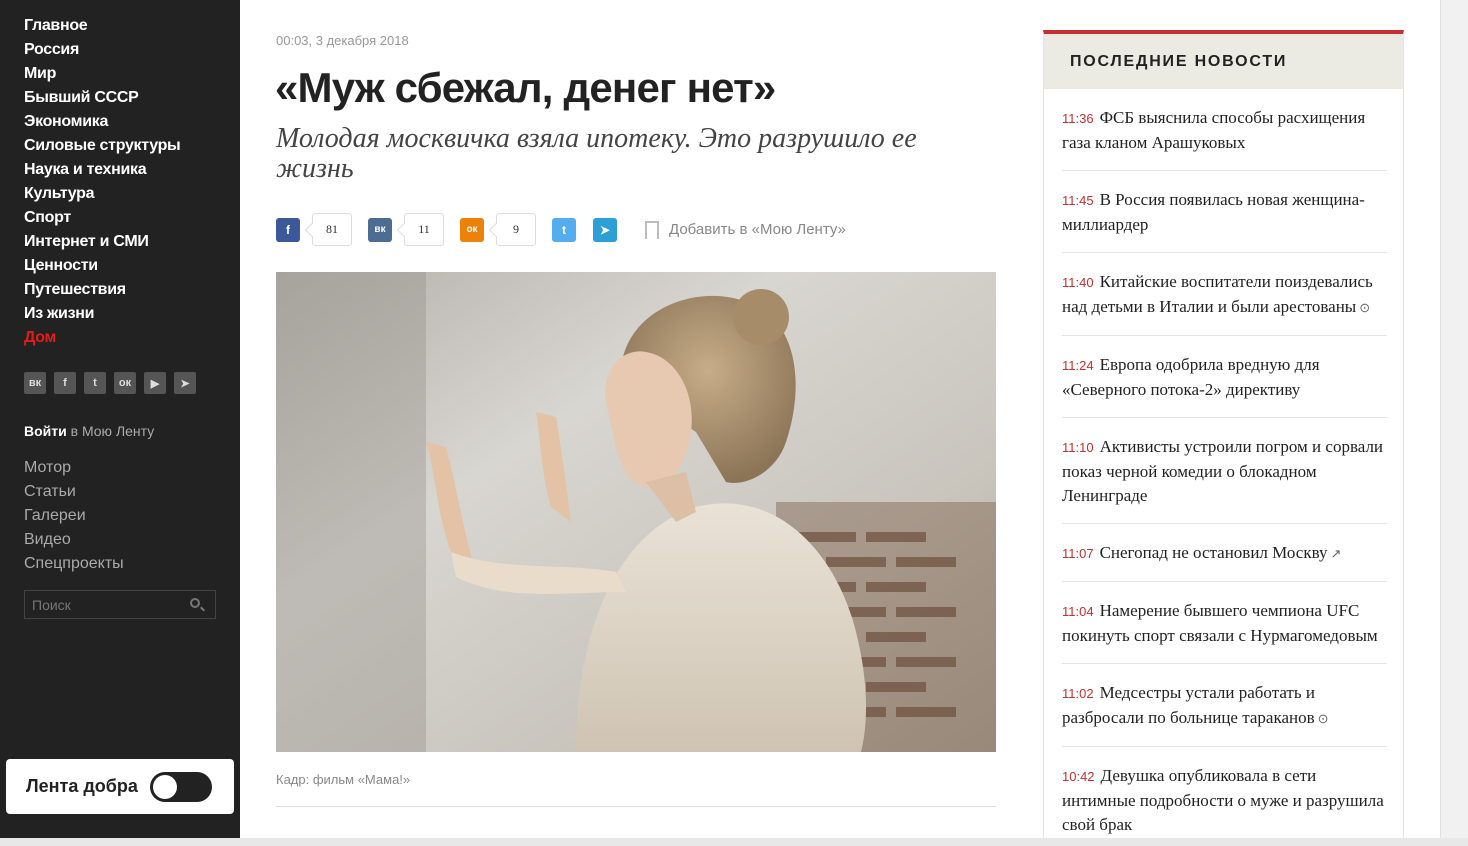 The height and width of the screenshot is (846, 1468). What do you see at coordinates (636, 806) in the screenshot?
I see `divider` at bounding box center [636, 806].